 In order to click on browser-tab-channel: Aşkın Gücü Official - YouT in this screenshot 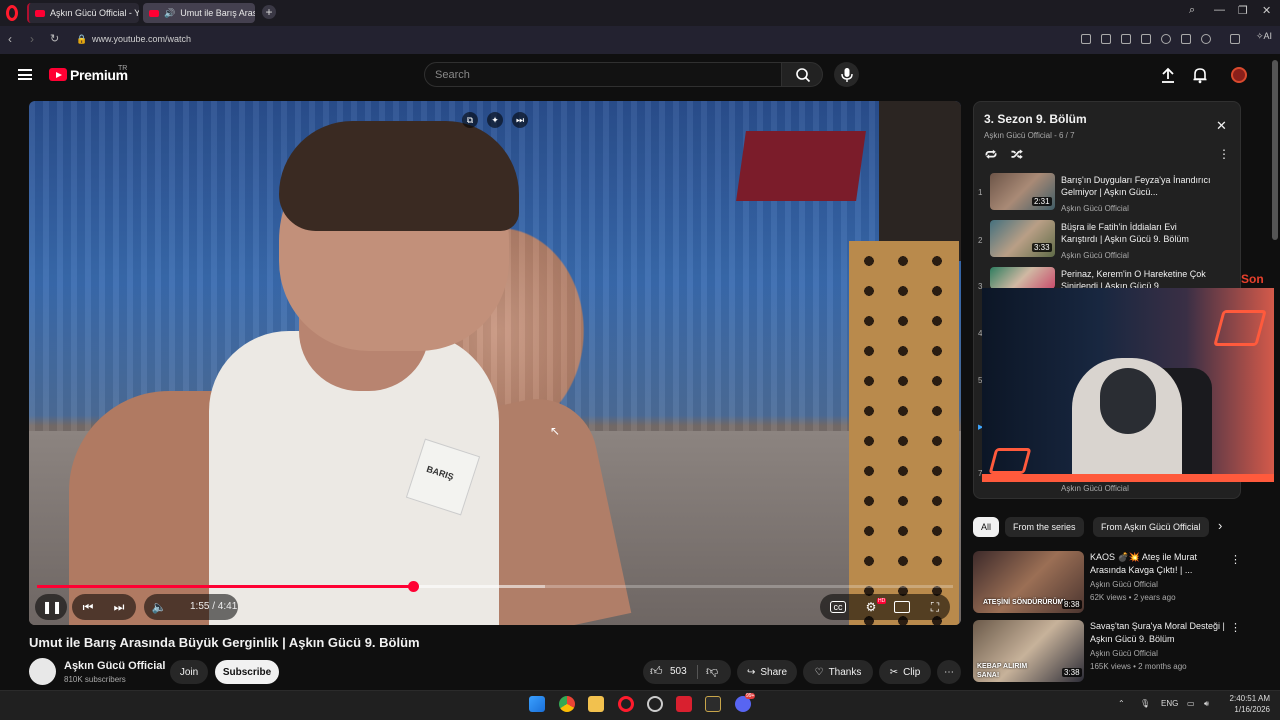, I will do `click(83, 13)`.